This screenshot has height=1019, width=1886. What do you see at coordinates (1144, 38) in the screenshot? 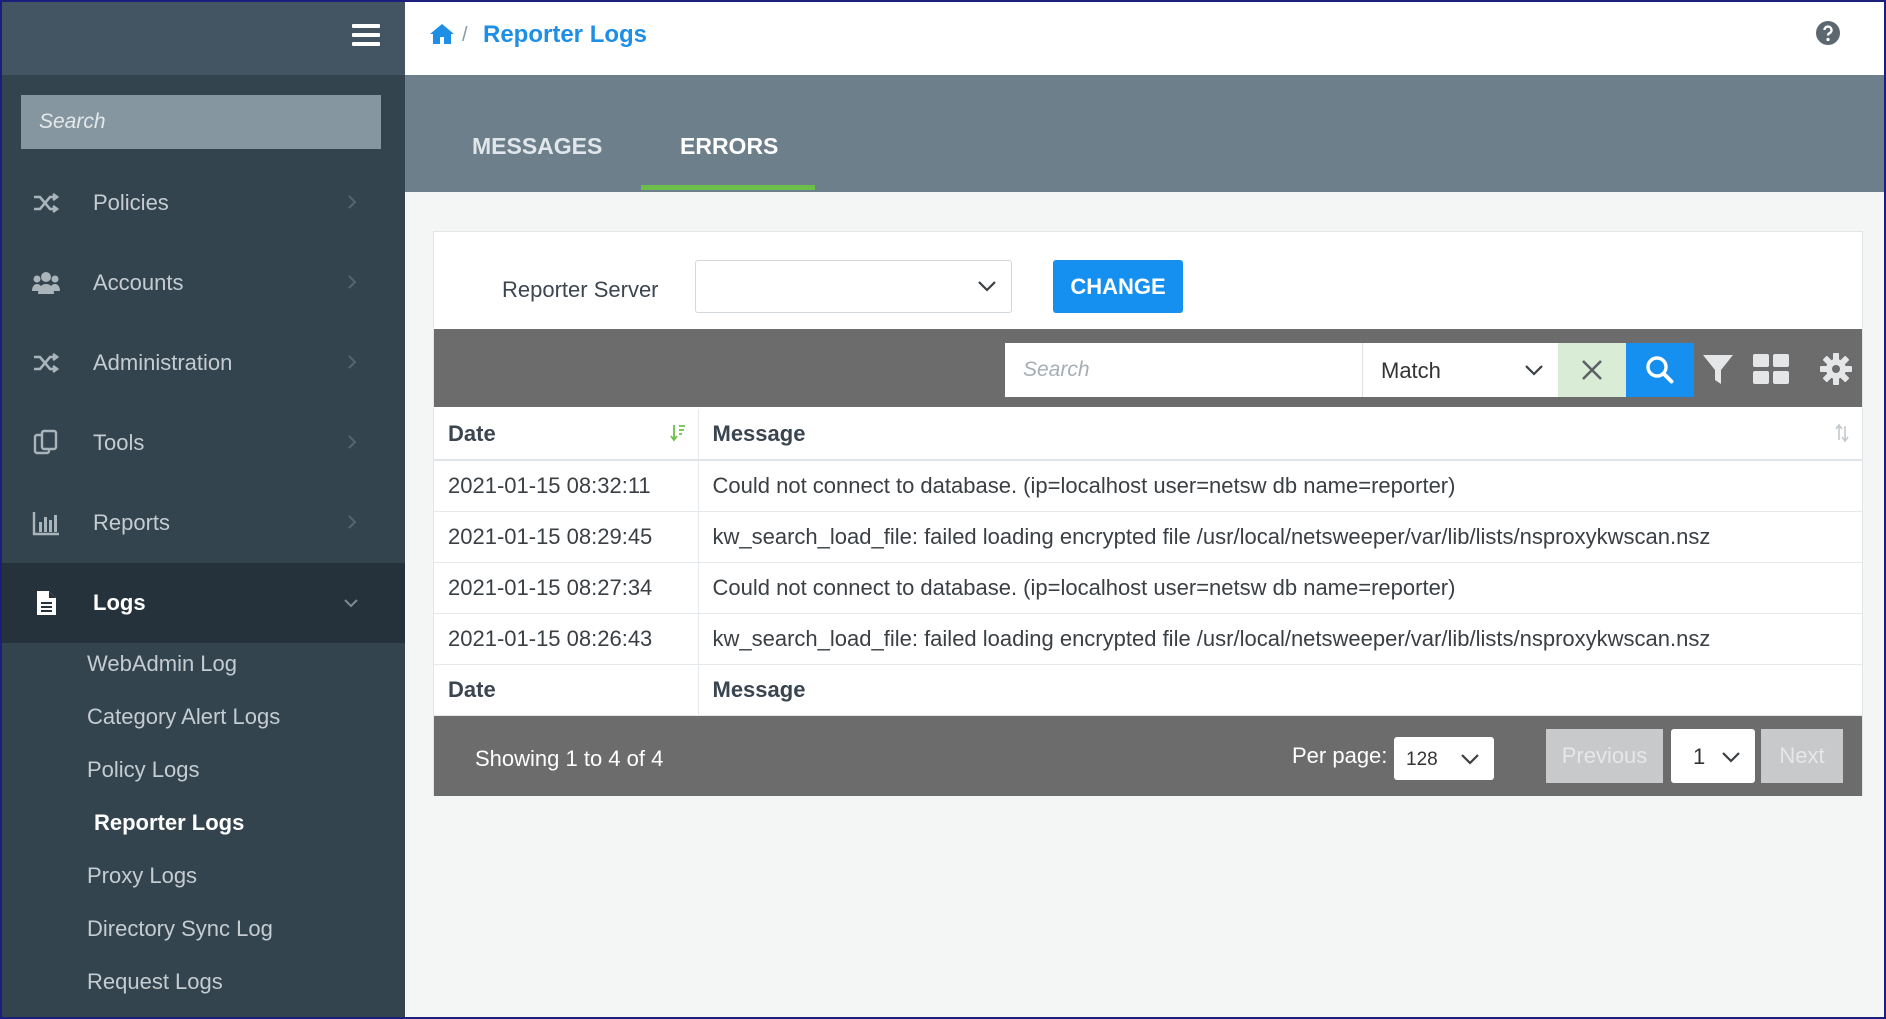
I see `breadcrumb: / Reporter Logs` at bounding box center [1144, 38].